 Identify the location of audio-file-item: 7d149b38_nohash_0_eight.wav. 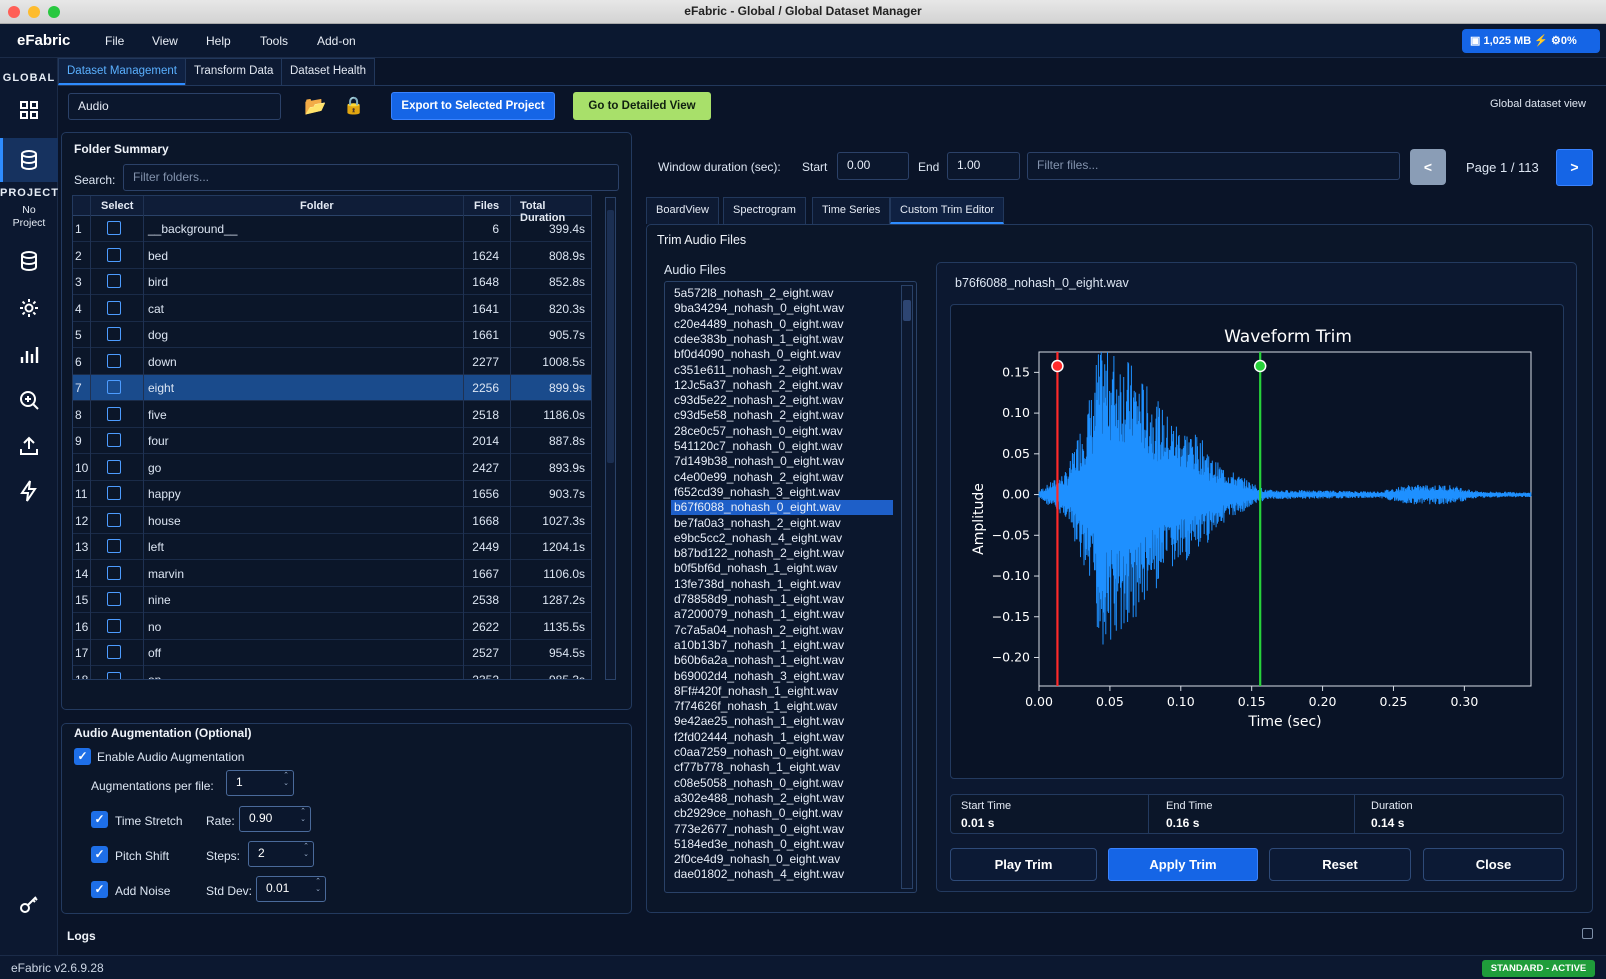
(782, 461).